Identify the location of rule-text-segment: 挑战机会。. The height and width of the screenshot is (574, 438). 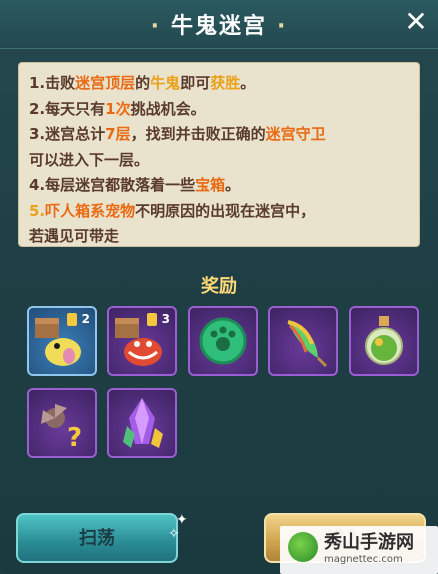
(168, 108).